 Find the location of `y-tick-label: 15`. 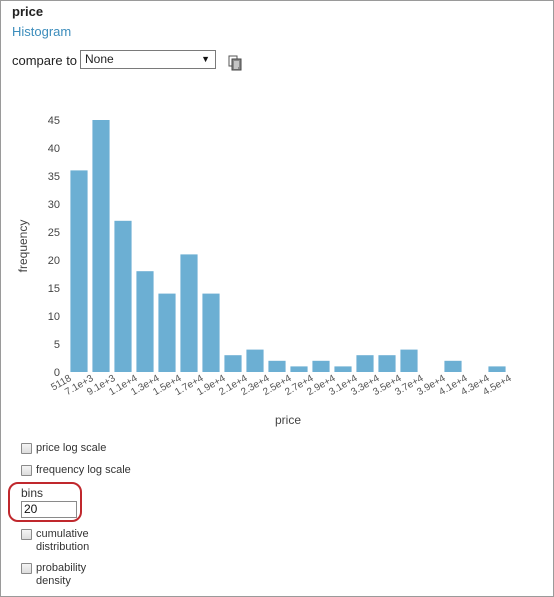

y-tick-label: 15 is located at coordinates (54, 289).